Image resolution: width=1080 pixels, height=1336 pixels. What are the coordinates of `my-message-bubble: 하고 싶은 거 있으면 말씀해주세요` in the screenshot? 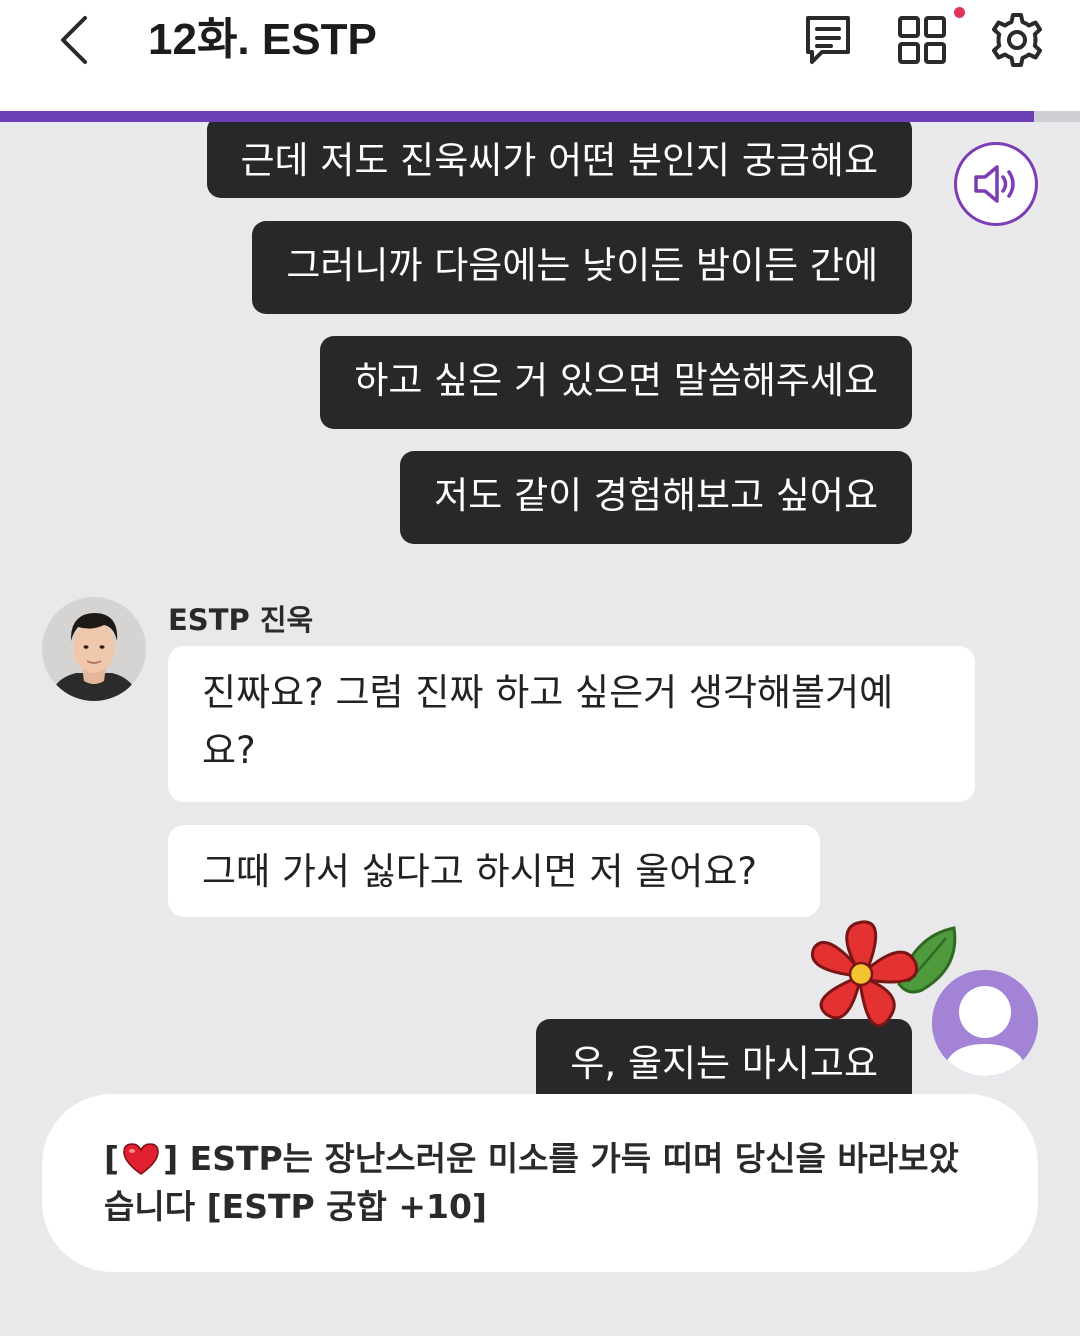 It's located at (616, 382).